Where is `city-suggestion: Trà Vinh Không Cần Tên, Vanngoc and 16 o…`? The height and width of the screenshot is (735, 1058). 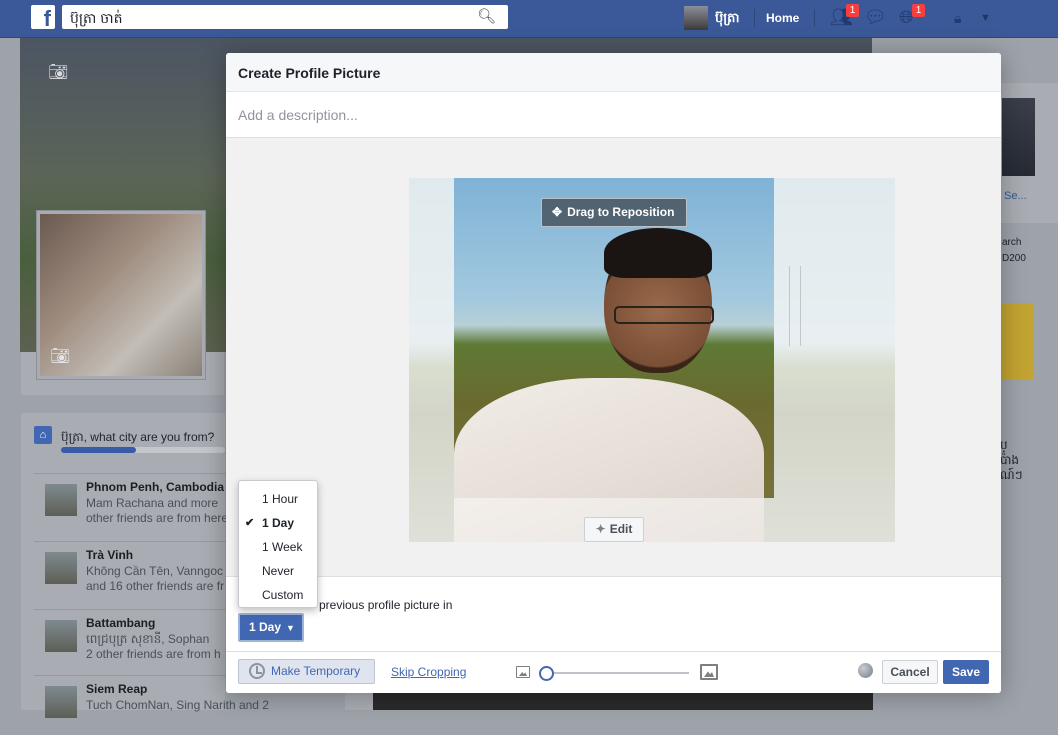 city-suggestion: Trà Vinh Không Cần Tên, Vanngoc and 16 o… is located at coordinates (134, 571).